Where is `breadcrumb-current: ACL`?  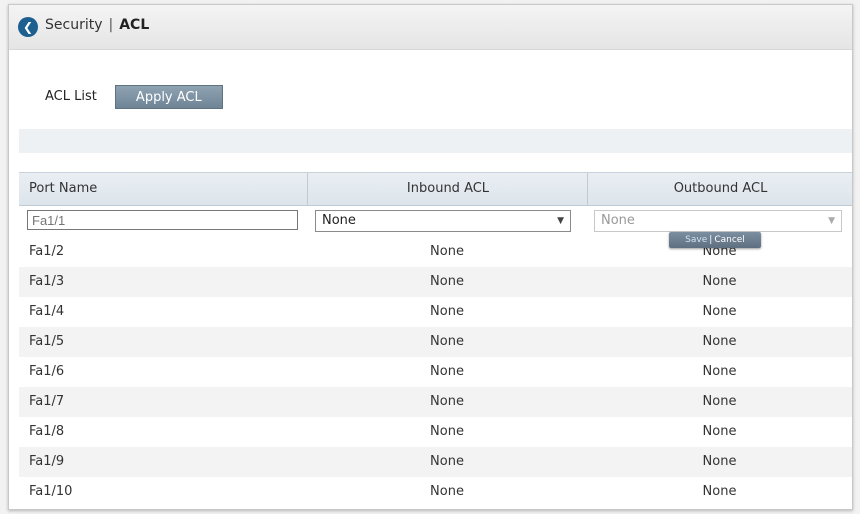
breadcrumb-current: ACL is located at coordinates (134, 25).